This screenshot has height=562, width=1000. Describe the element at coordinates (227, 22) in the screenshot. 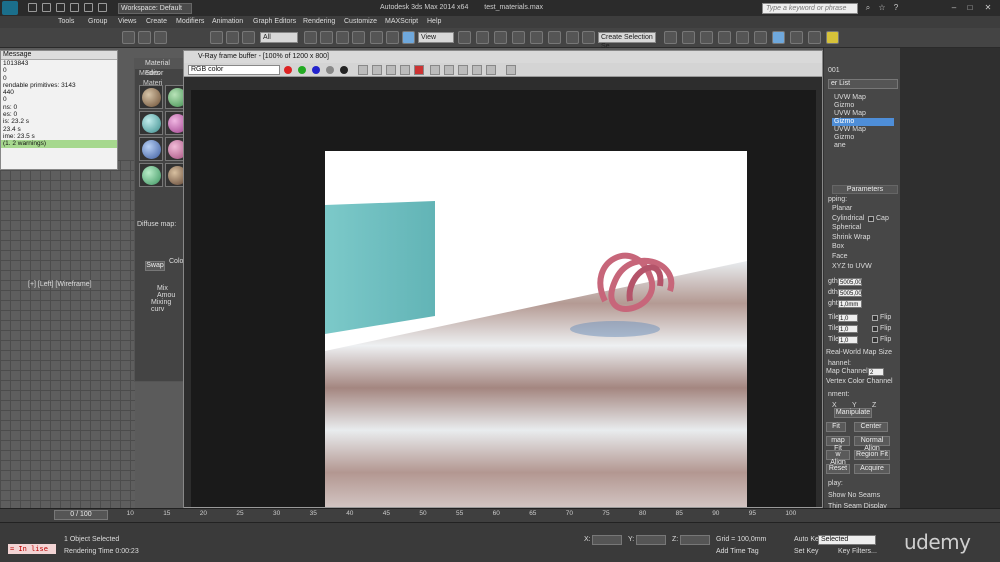

I see `menu-animation: Animation` at that location.